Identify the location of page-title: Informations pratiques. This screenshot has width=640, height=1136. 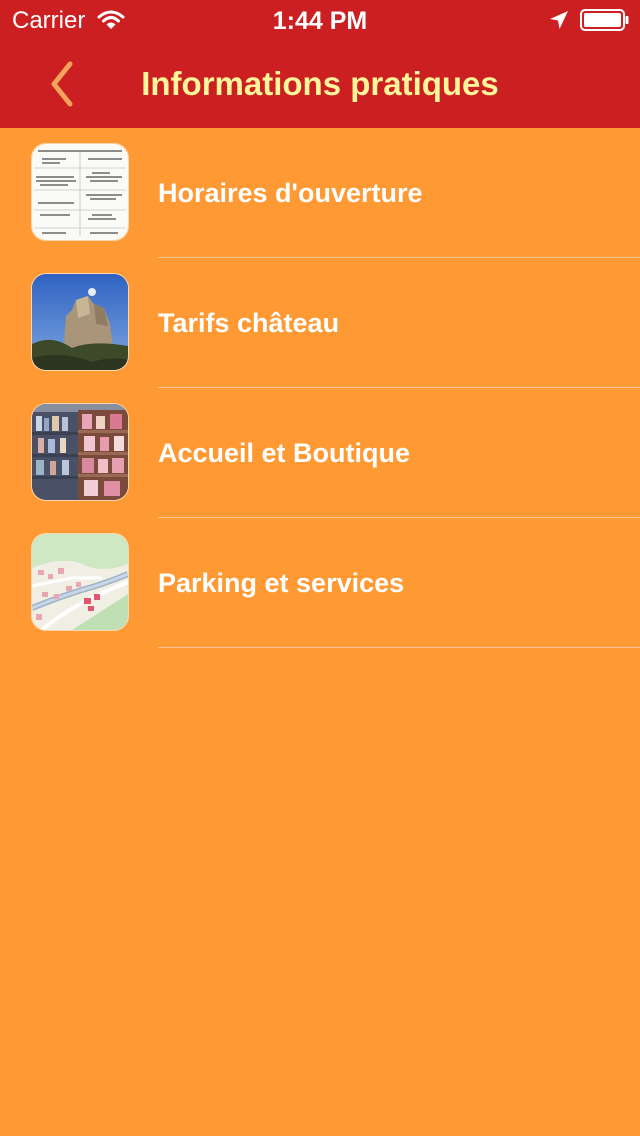
(320, 83).